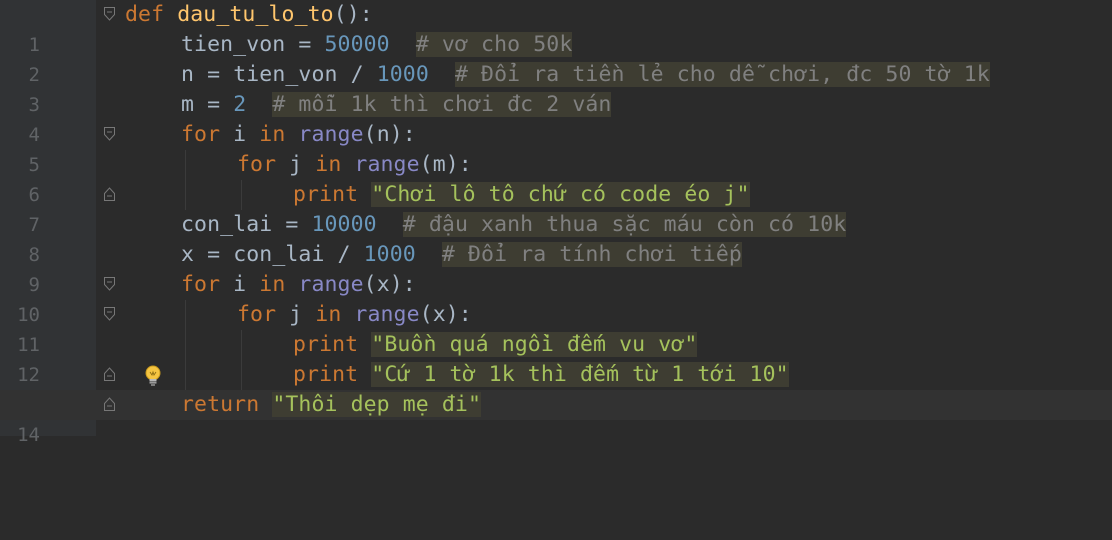  Describe the element at coordinates (556, 178) in the screenshot. I see `code-line: 6 for j in range(m):` at that location.